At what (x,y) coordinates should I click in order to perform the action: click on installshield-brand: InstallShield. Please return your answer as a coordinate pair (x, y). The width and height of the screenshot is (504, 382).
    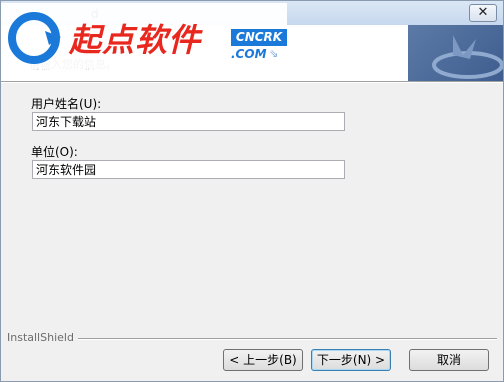
    Looking at the image, I should click on (42, 337).